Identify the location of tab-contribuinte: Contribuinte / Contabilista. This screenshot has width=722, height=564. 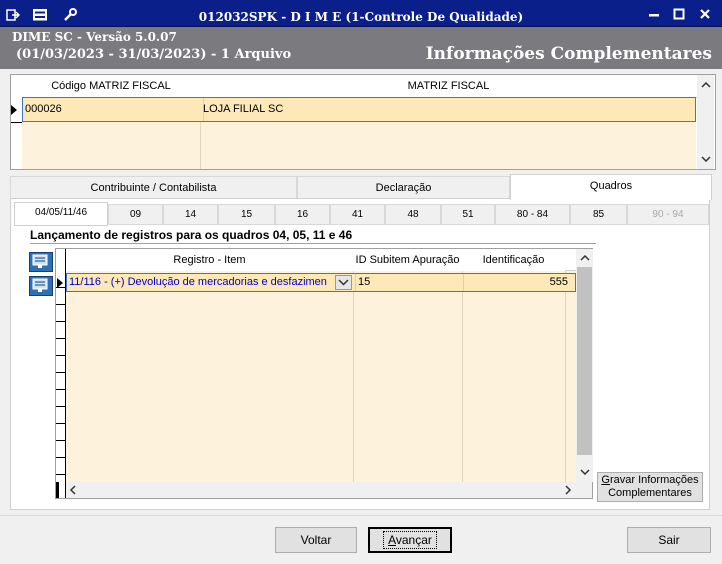
(153, 187).